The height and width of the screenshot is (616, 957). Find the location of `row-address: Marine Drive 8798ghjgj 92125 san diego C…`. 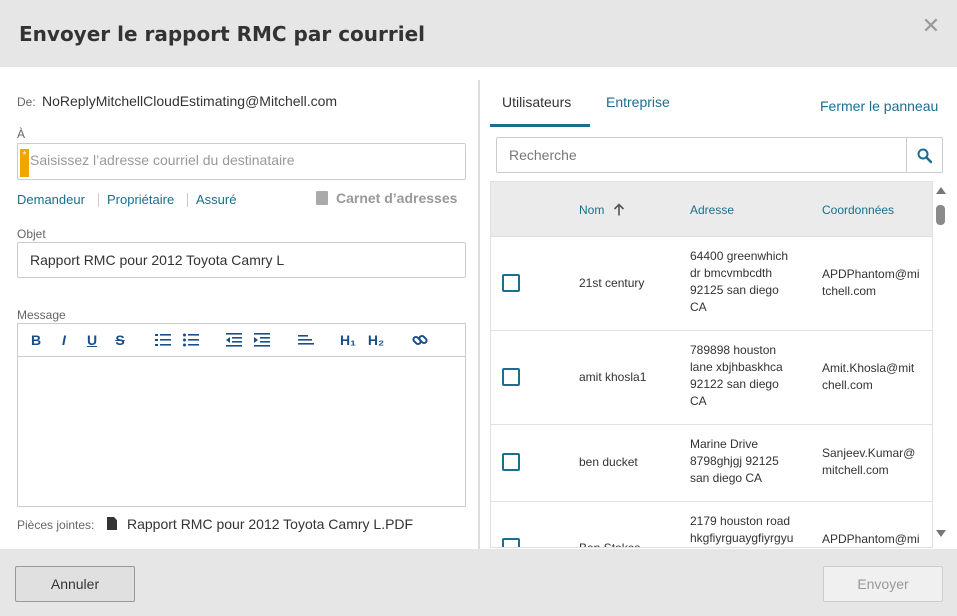

row-address: Marine Drive 8798ghjgj 92125 san diego C… is located at coordinates (734, 461).